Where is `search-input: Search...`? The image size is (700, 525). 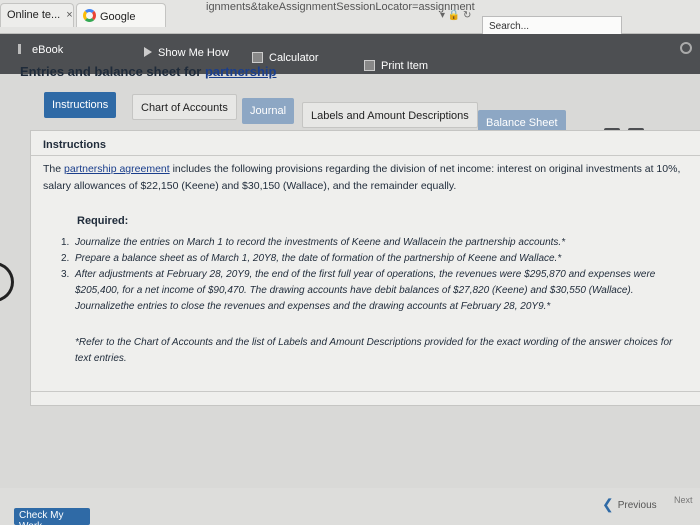
search-input: Search... is located at coordinates (552, 26).